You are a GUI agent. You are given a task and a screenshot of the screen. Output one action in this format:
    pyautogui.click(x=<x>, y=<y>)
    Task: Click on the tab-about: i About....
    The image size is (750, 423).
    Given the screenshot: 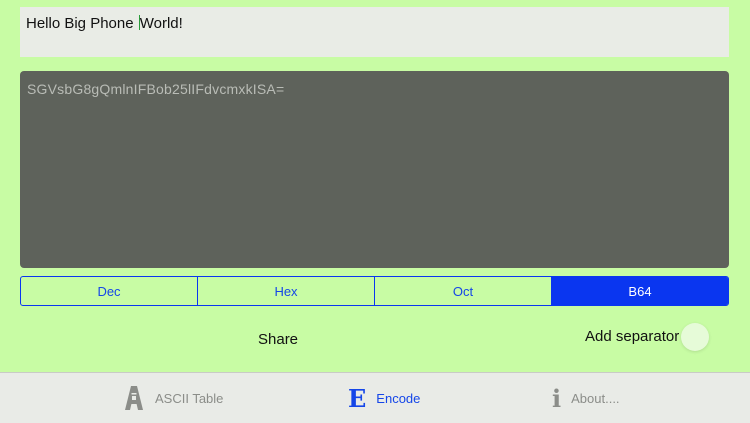 What is the action you would take?
    pyautogui.click(x=586, y=398)
    